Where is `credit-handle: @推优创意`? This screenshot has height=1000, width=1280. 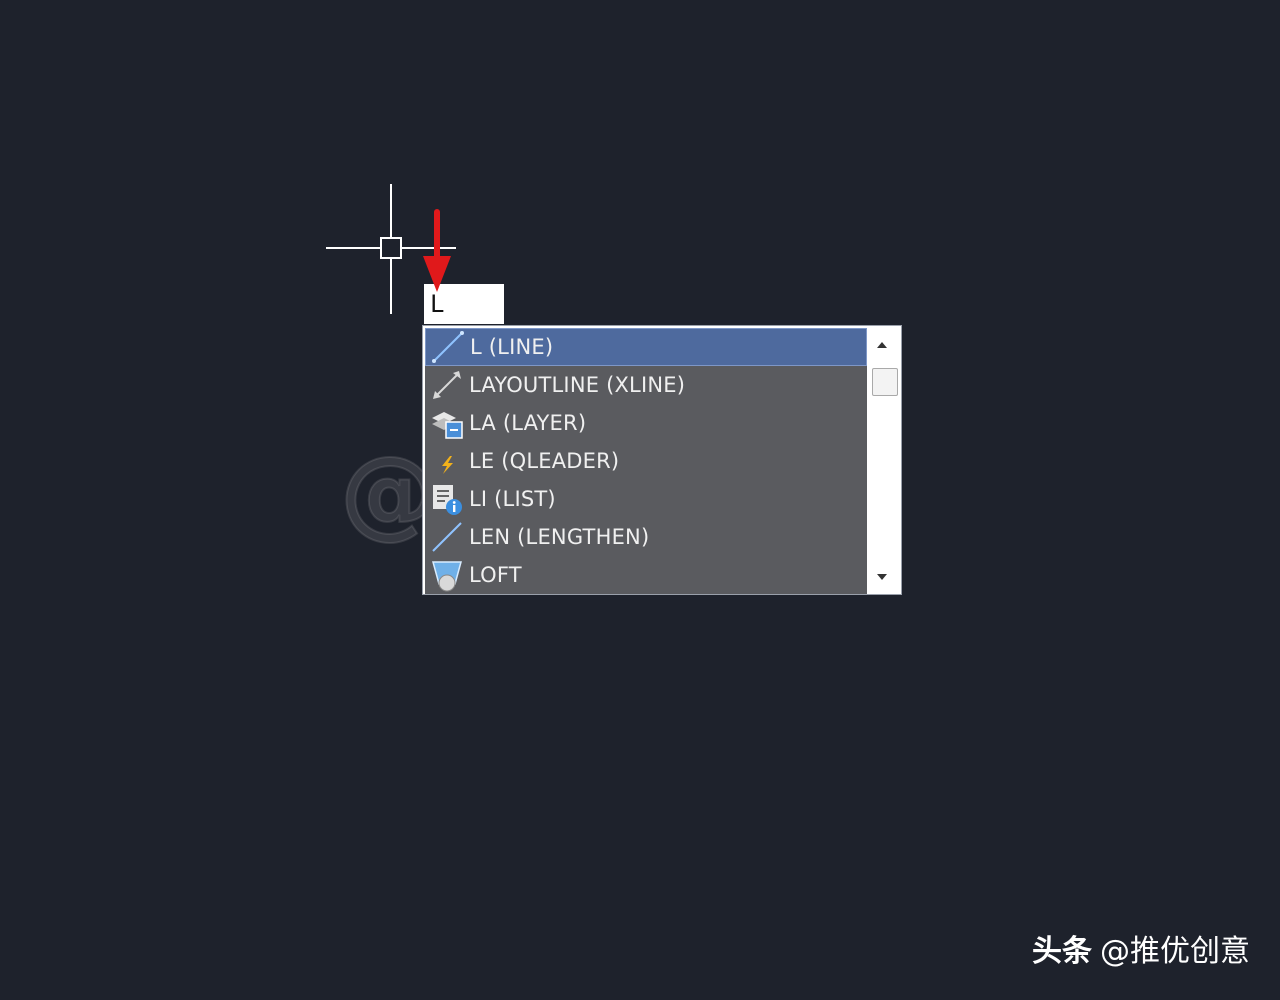 credit-handle: @推优创意 is located at coordinates (1175, 951).